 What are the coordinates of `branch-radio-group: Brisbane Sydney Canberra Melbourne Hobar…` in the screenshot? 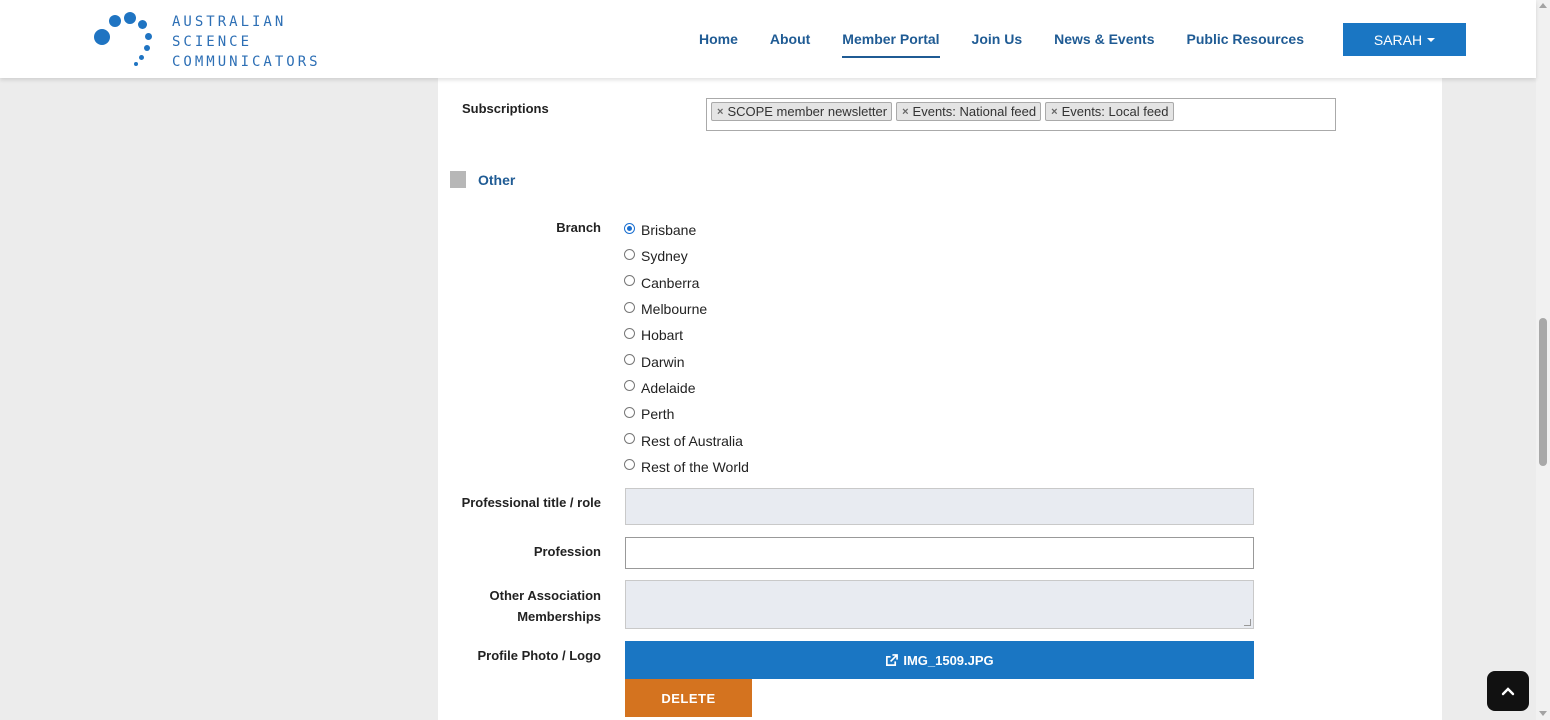 It's located at (686, 348).